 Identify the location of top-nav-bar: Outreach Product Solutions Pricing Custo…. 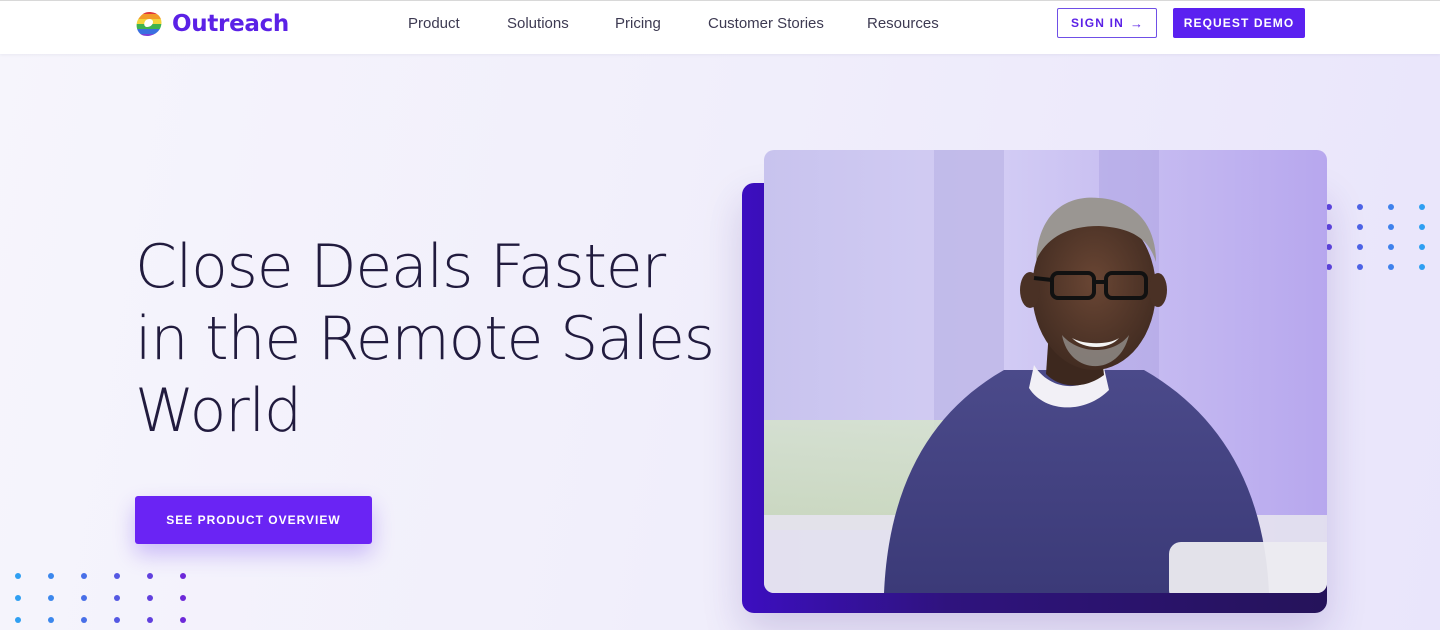
(720, 27).